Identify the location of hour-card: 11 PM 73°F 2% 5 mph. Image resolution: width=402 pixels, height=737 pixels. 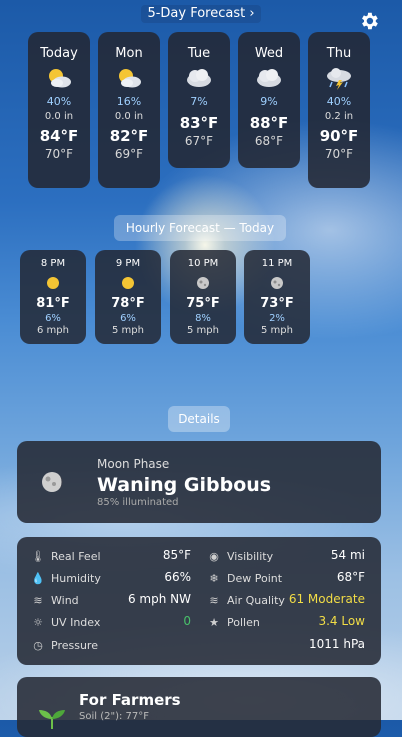
(277, 297).